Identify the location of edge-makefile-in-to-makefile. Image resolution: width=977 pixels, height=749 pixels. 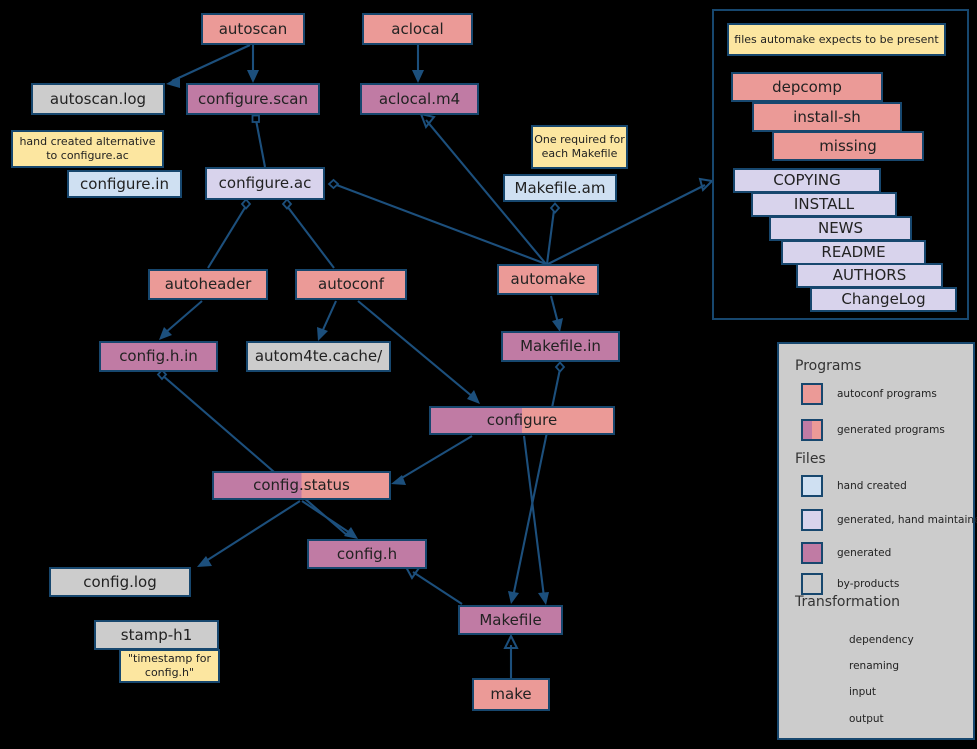
(537, 482).